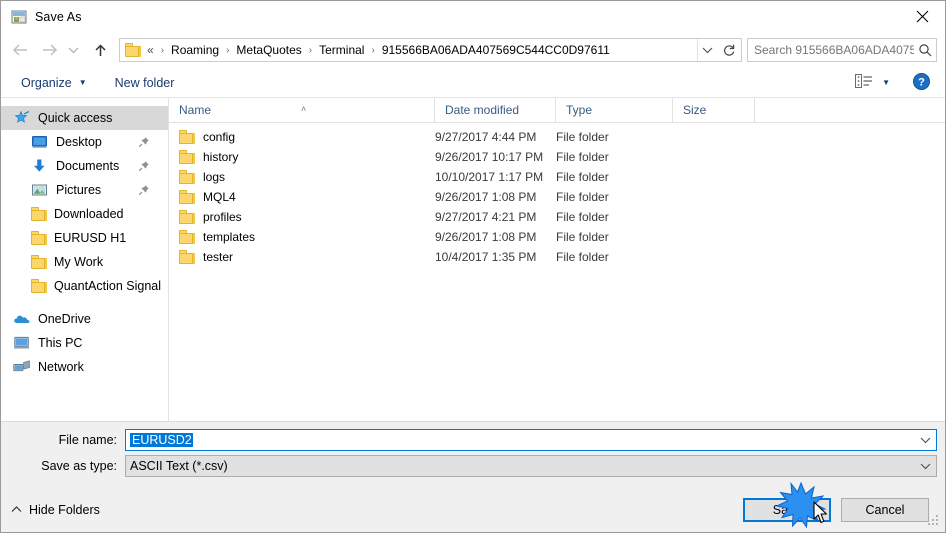  I want to click on sidebar-item-onedrive: OneDrive, so click(84, 319).